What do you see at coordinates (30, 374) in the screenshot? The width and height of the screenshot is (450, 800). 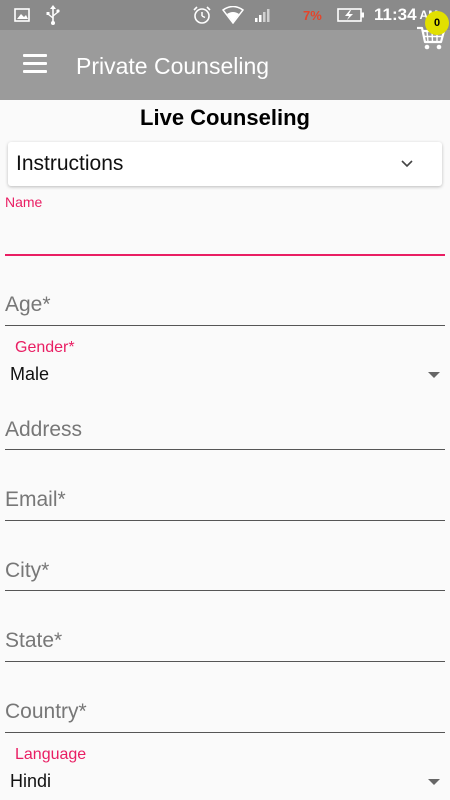 I see `gender-value: Male` at bounding box center [30, 374].